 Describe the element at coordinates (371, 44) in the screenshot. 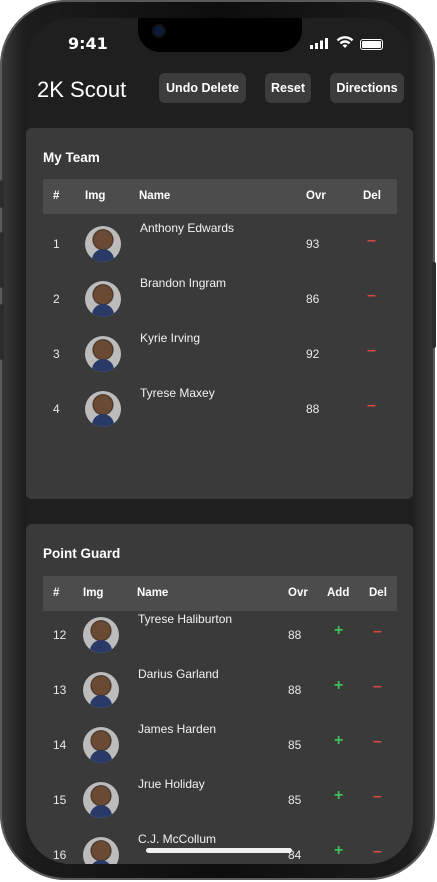

I see `battery-icon` at that location.